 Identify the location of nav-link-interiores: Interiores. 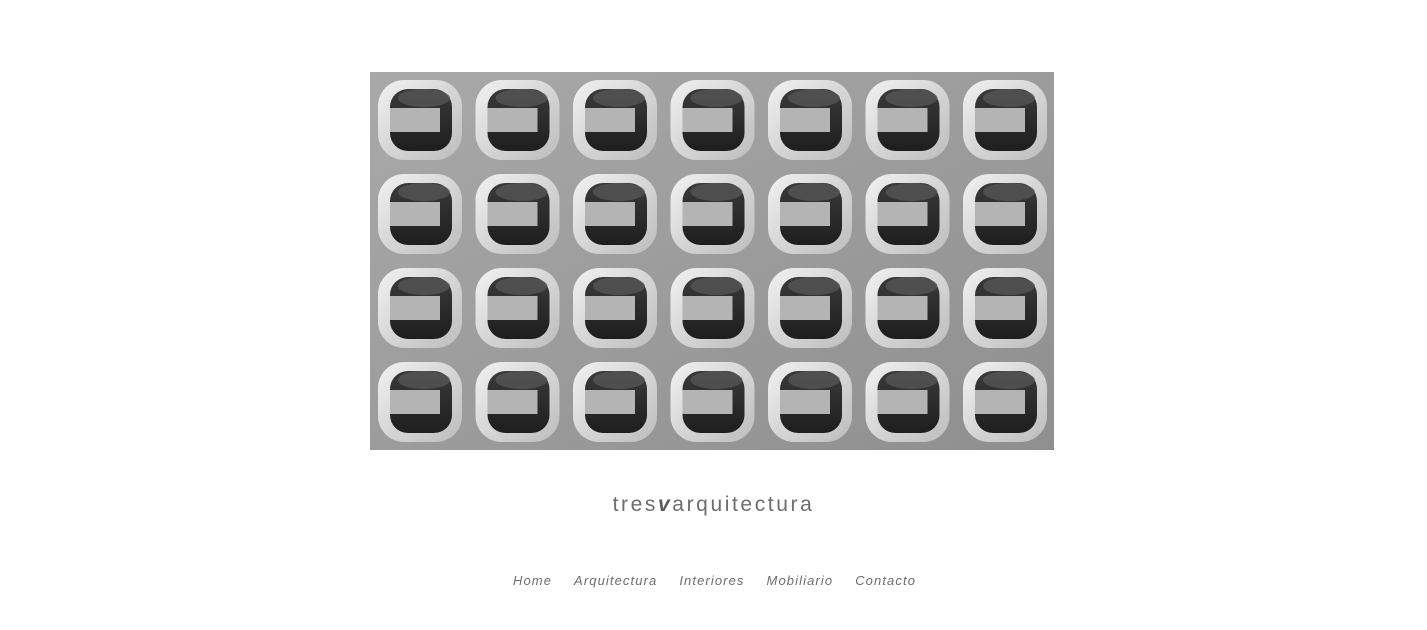
(711, 581).